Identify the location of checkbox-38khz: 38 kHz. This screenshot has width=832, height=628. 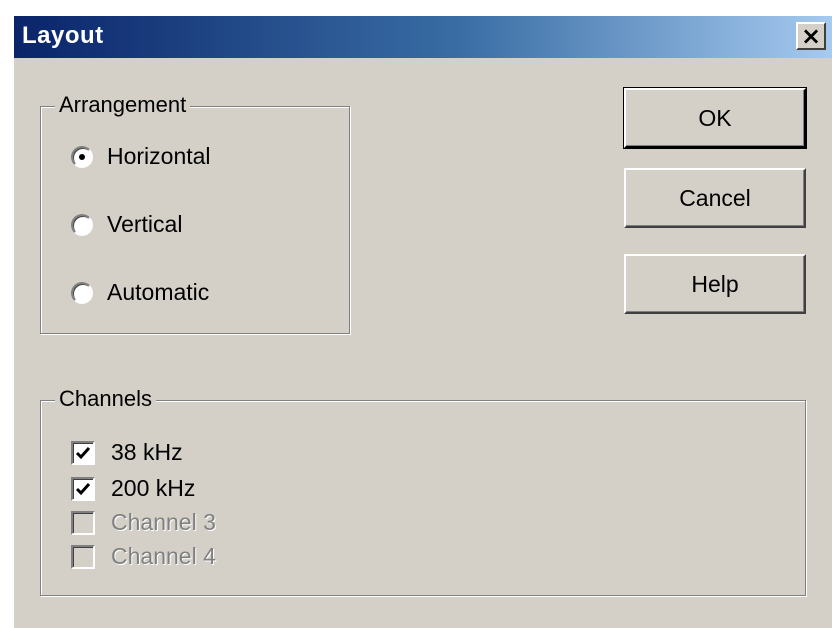
(127, 452).